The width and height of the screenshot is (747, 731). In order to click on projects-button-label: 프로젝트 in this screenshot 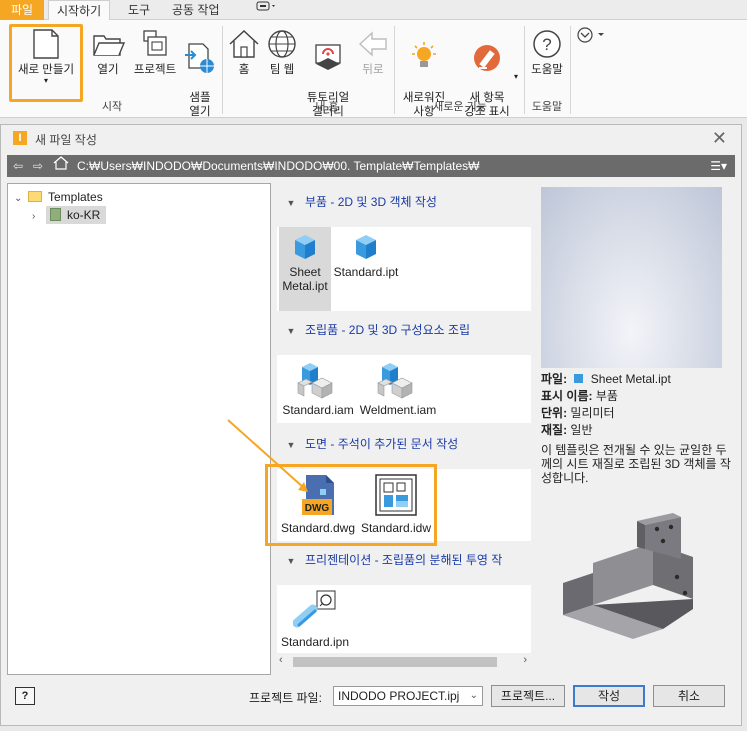, I will do `click(155, 70)`.